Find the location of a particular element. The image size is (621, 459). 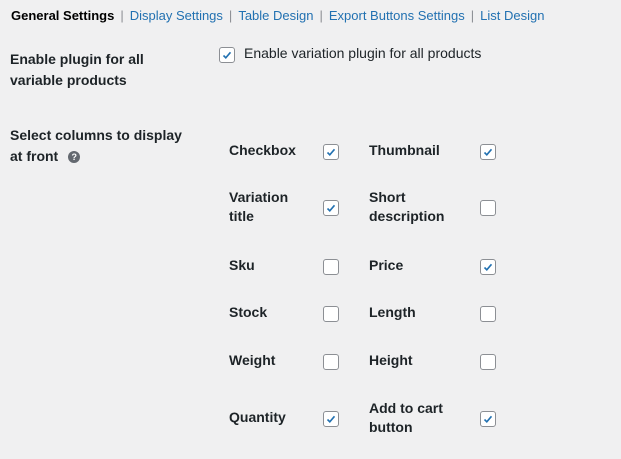

select-columns-label: Select columns to display at front? is located at coordinates (102, 146).